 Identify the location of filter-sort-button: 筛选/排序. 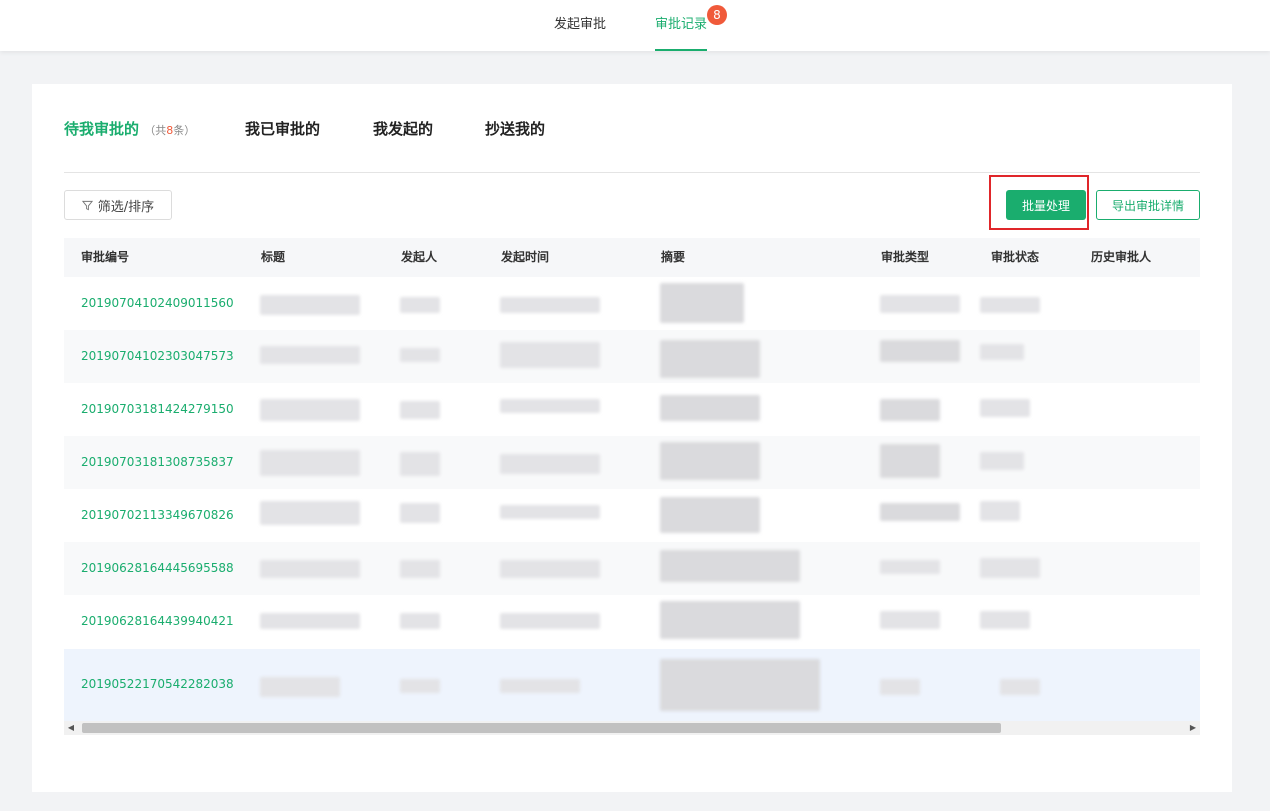
(118, 205).